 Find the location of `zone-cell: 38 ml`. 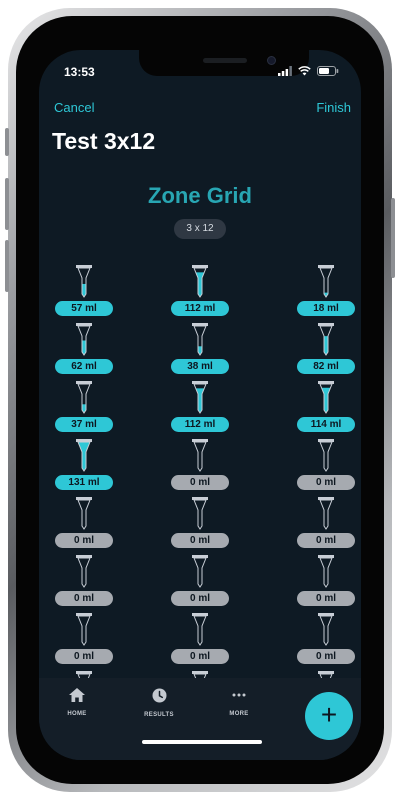

zone-cell: 38 ml is located at coordinates (200, 350).